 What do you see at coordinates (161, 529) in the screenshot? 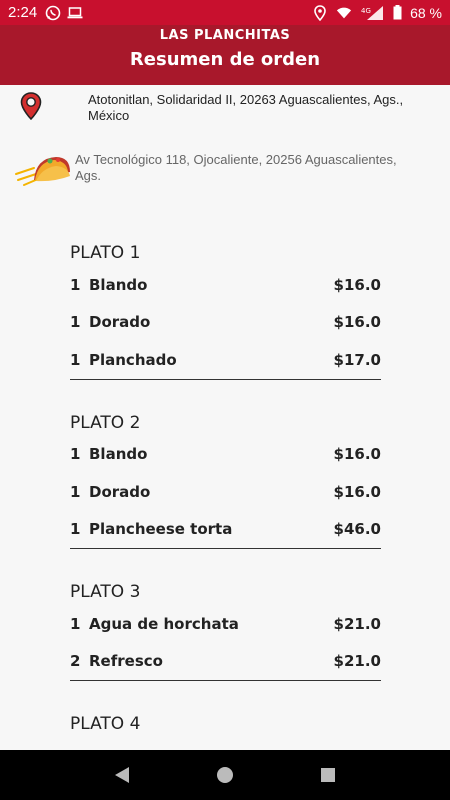
I see `item-name: Plancheese torta` at bounding box center [161, 529].